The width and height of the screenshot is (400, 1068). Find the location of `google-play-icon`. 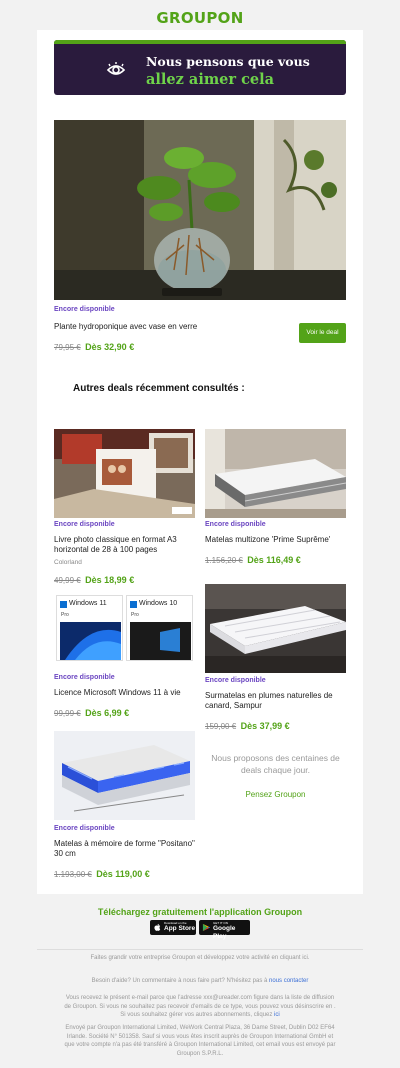

google-play-icon is located at coordinates (206, 927).